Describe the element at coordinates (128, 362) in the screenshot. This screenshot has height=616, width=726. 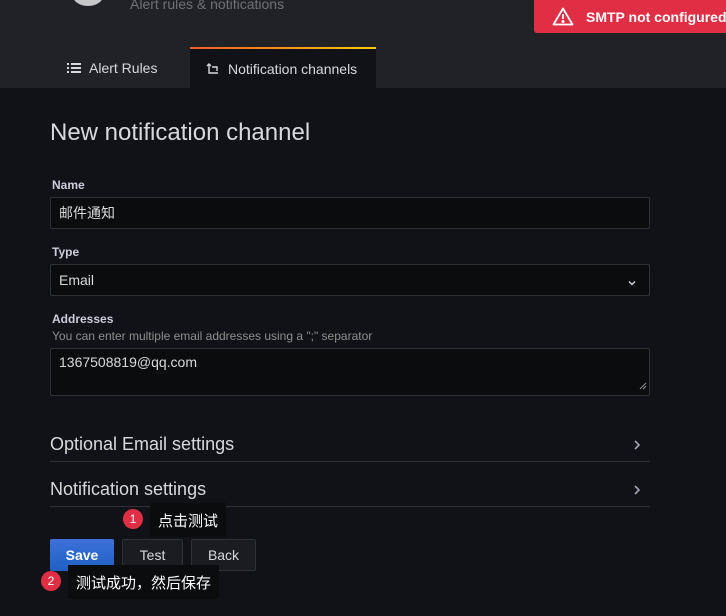
I see `addresses-value: 1367508819@qq.com` at that location.